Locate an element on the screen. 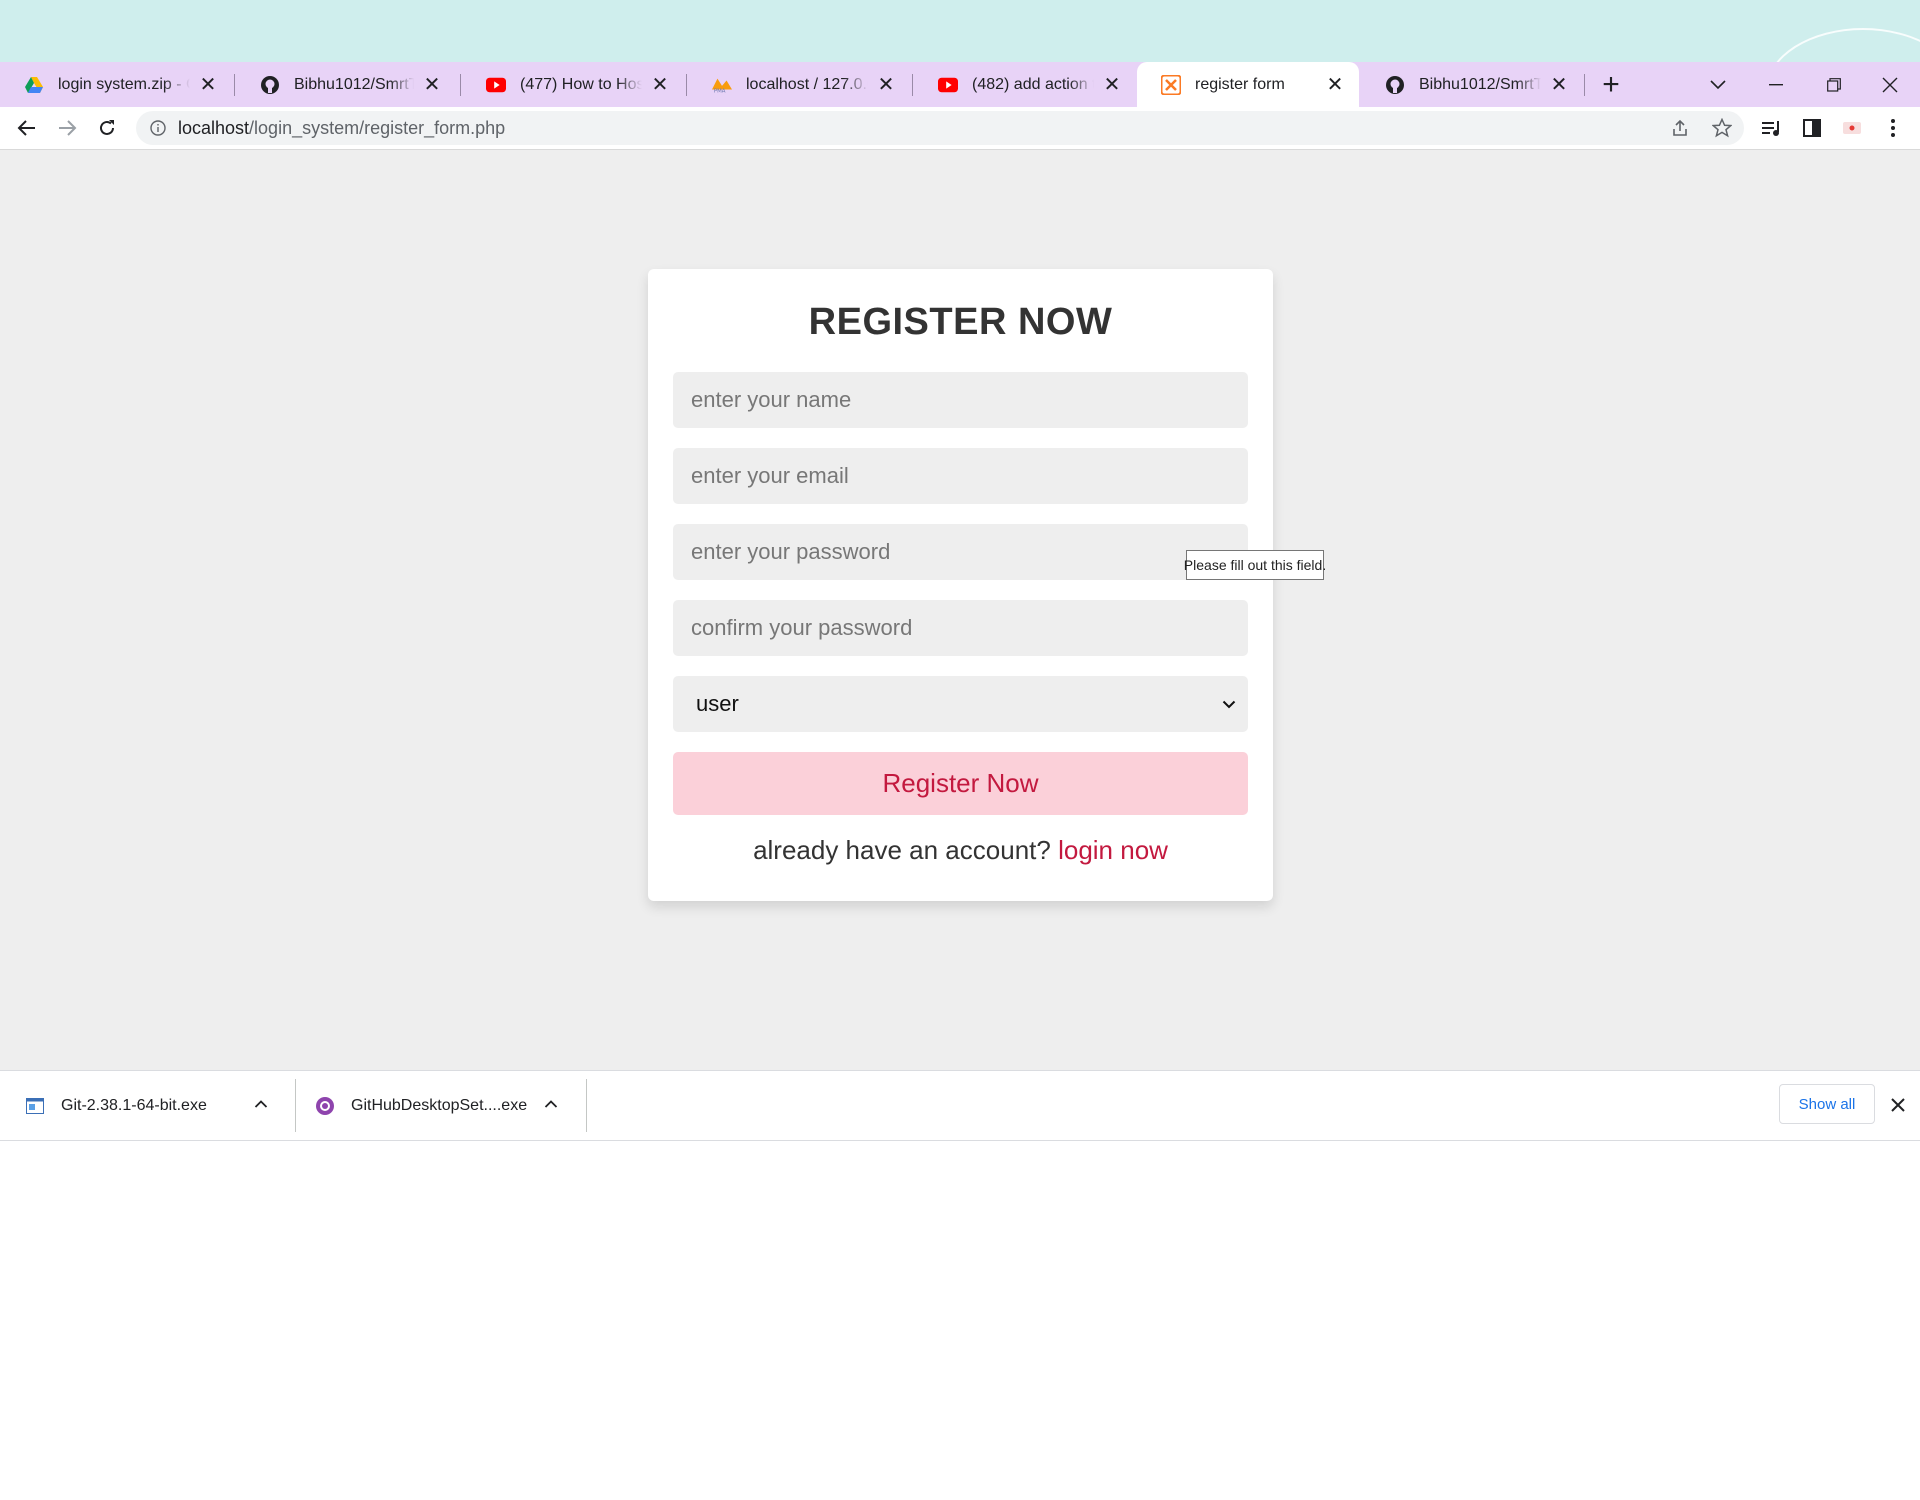  google-drive-icon is located at coordinates (34, 85).